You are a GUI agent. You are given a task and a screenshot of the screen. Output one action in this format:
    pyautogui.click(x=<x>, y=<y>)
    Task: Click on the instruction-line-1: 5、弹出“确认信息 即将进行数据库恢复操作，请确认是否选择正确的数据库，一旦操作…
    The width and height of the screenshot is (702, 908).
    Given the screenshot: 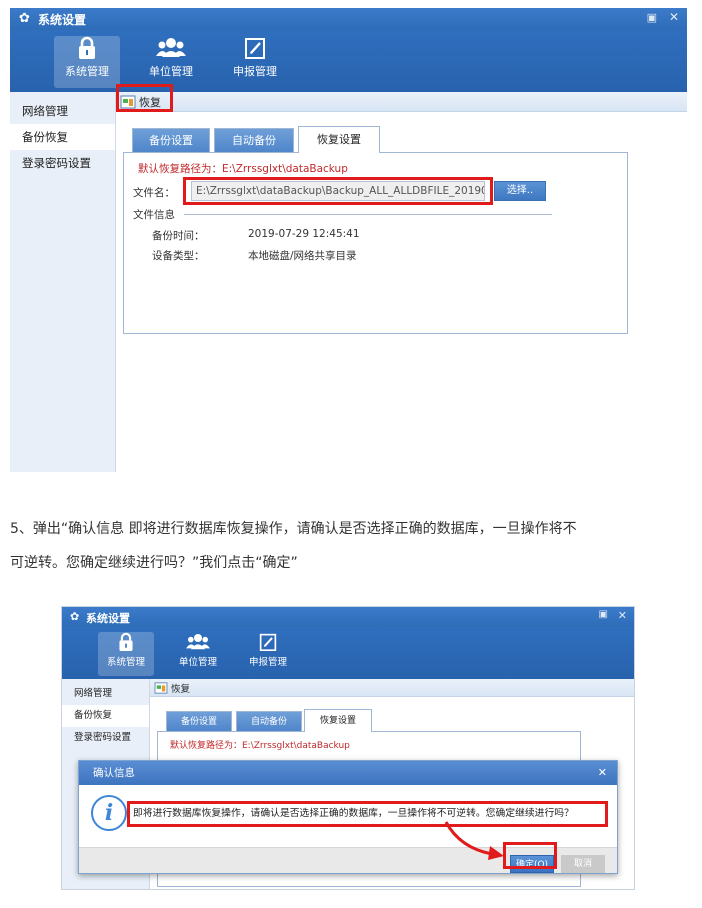 What is the action you would take?
    pyautogui.click(x=293, y=529)
    